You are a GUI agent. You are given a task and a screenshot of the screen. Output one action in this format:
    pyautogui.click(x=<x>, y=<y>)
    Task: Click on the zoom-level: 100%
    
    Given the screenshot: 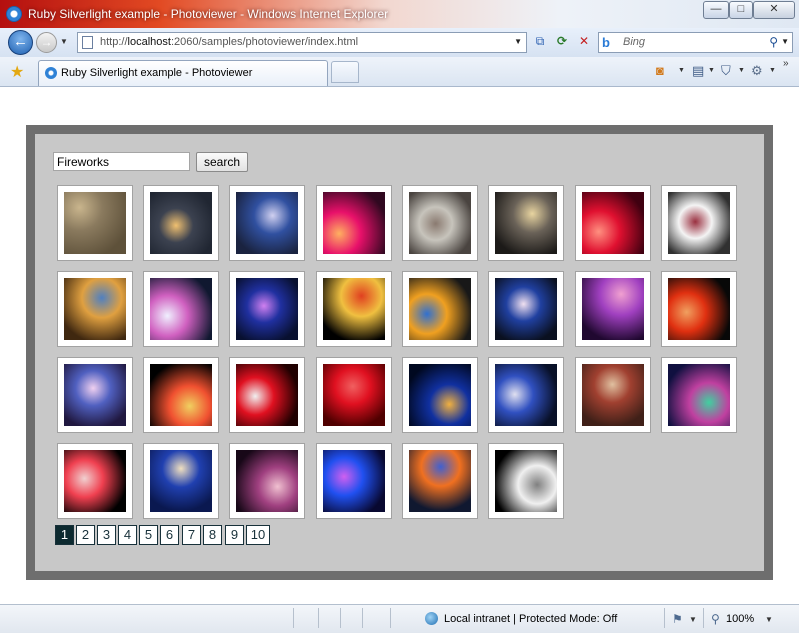 What is the action you would take?
    pyautogui.click(x=740, y=619)
    